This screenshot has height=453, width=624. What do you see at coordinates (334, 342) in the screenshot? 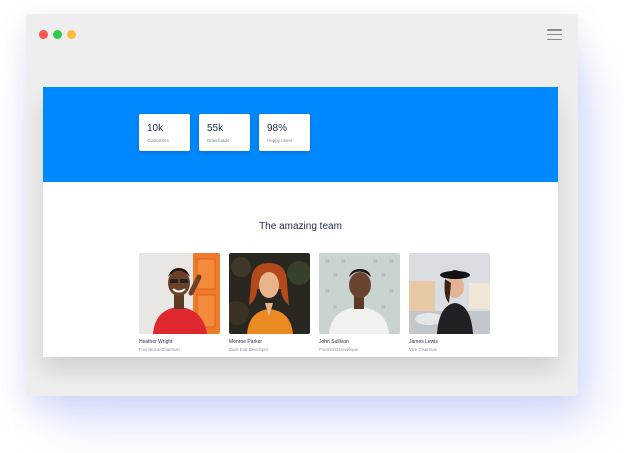
I see `member-name: John Sullivan` at bounding box center [334, 342].